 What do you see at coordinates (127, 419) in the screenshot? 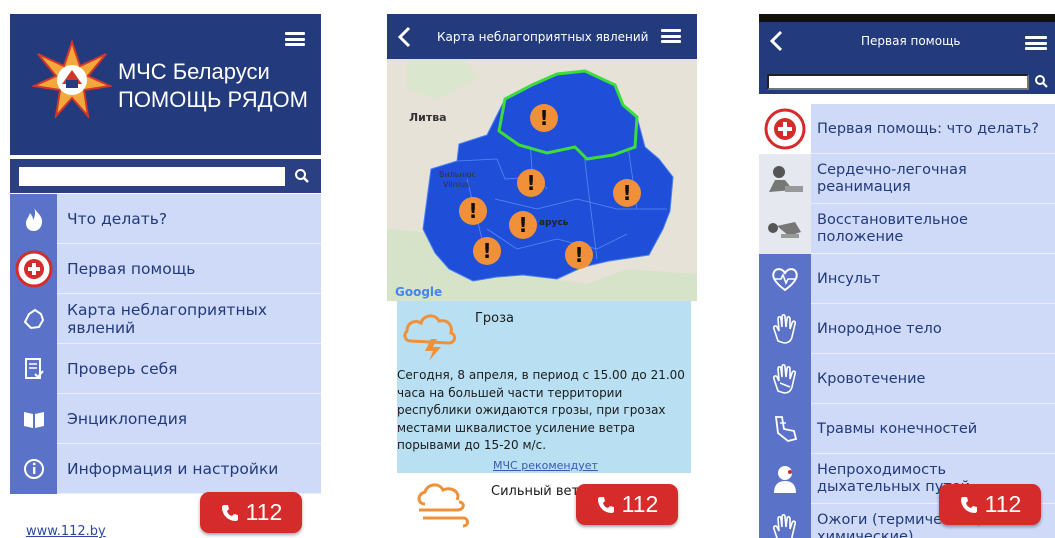
I see `menu-item-label: Энциклопедия` at bounding box center [127, 419].